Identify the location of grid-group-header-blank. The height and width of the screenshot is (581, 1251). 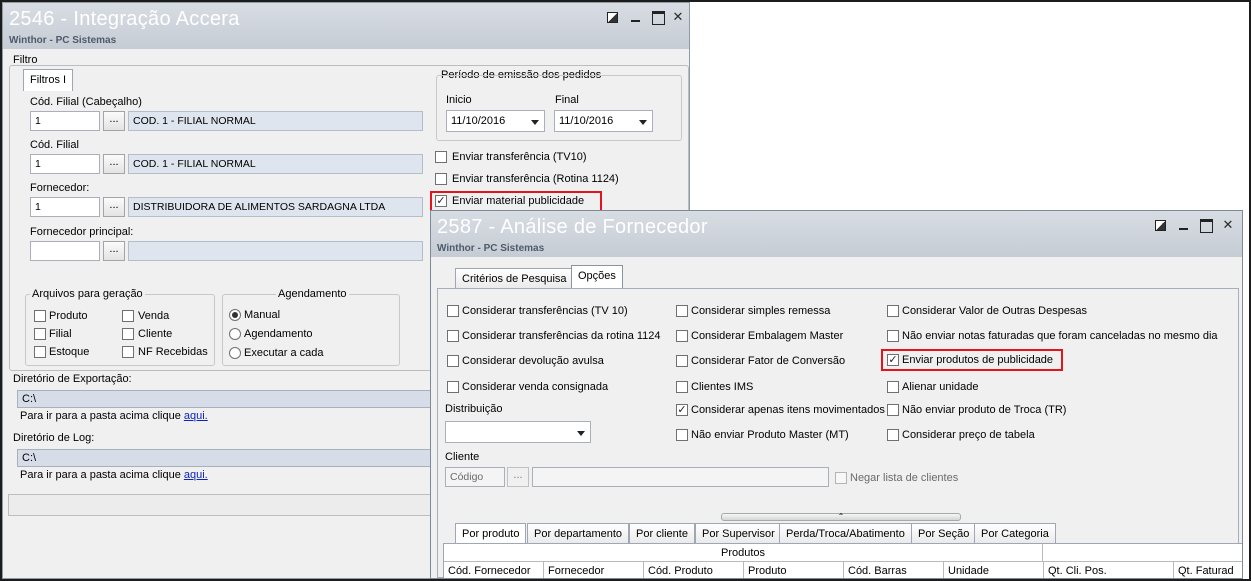
(1142, 553).